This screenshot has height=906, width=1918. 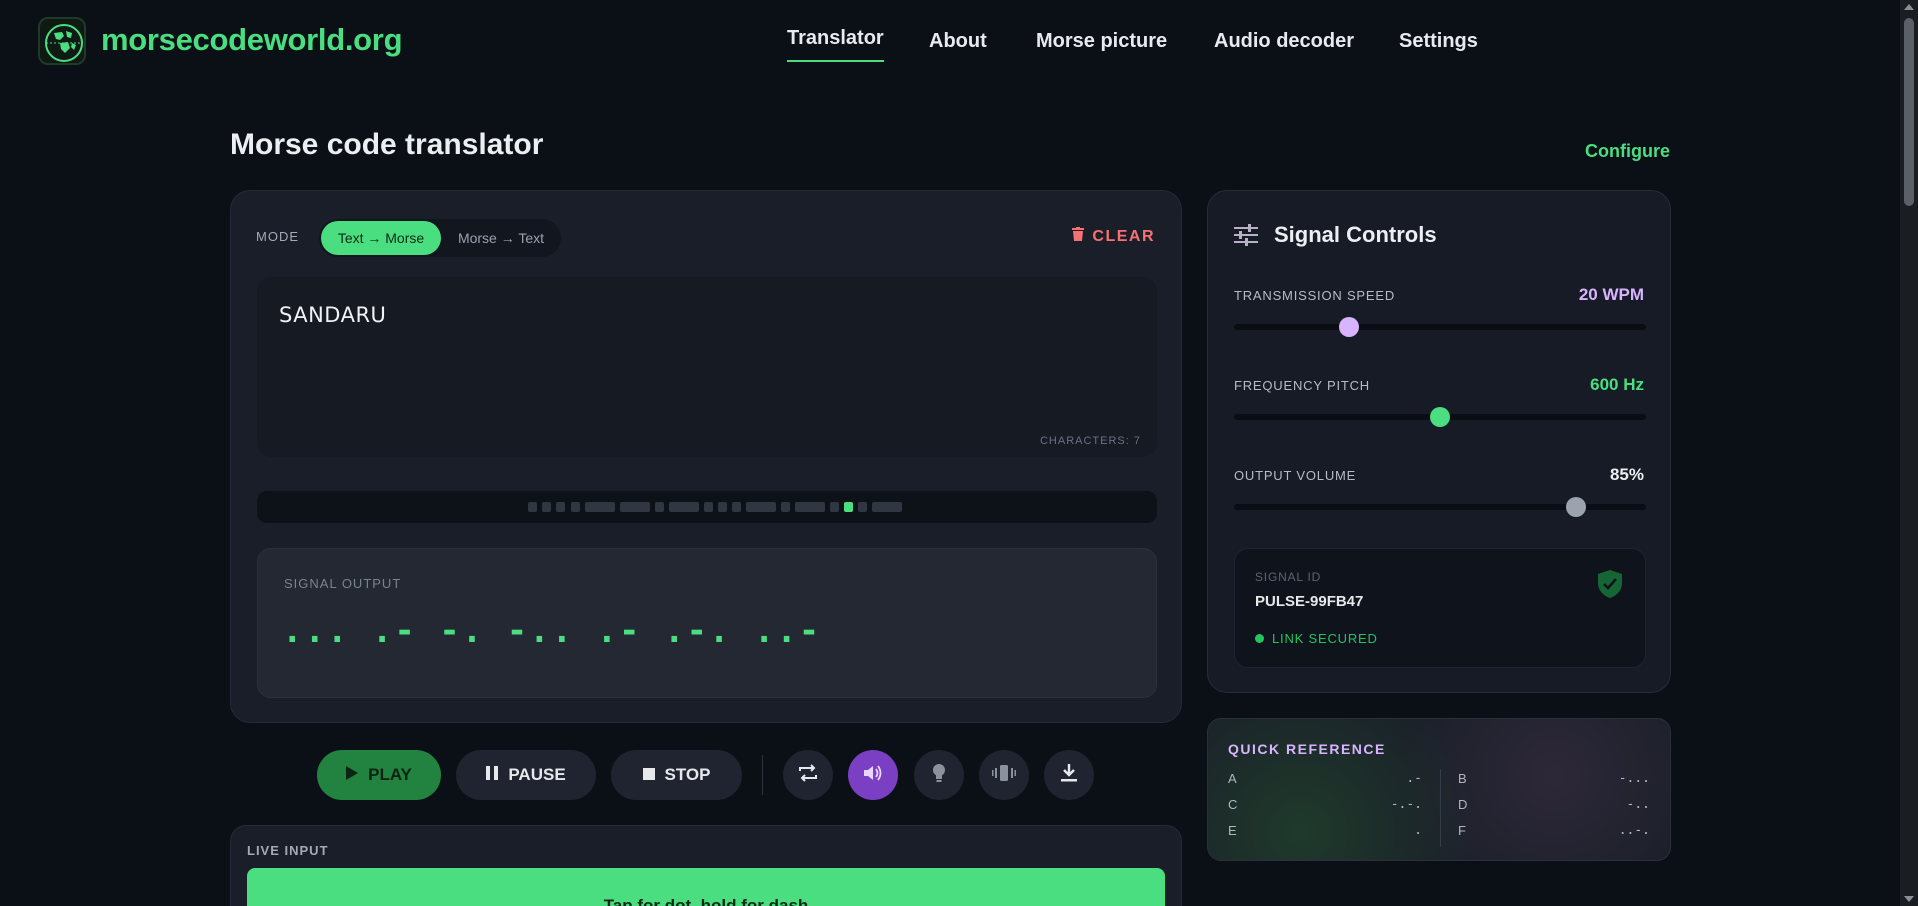 What do you see at coordinates (1325, 638) in the screenshot?
I see `link-status-text: LINK SECURED` at bounding box center [1325, 638].